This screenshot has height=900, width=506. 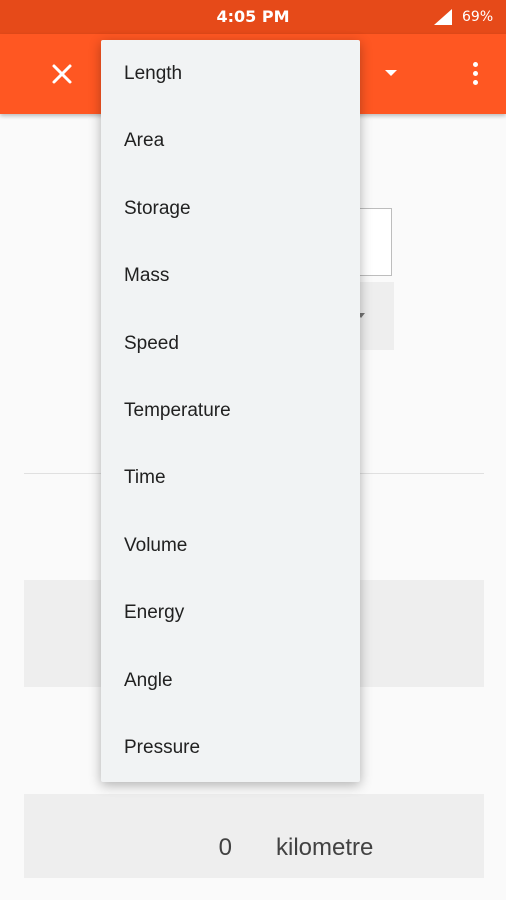 What do you see at coordinates (230, 612) in the screenshot?
I see `menu-item-energy: Energy` at bounding box center [230, 612].